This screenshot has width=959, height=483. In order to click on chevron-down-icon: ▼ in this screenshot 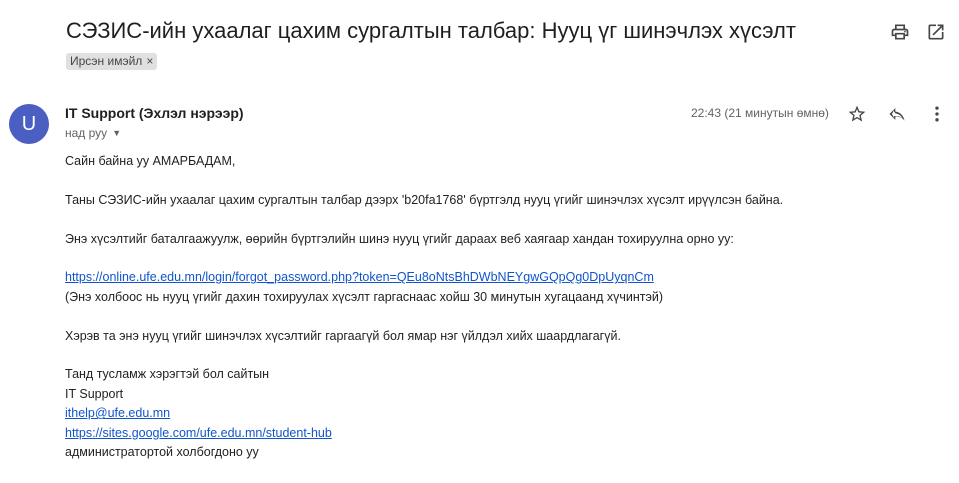, I will do `click(116, 133)`.